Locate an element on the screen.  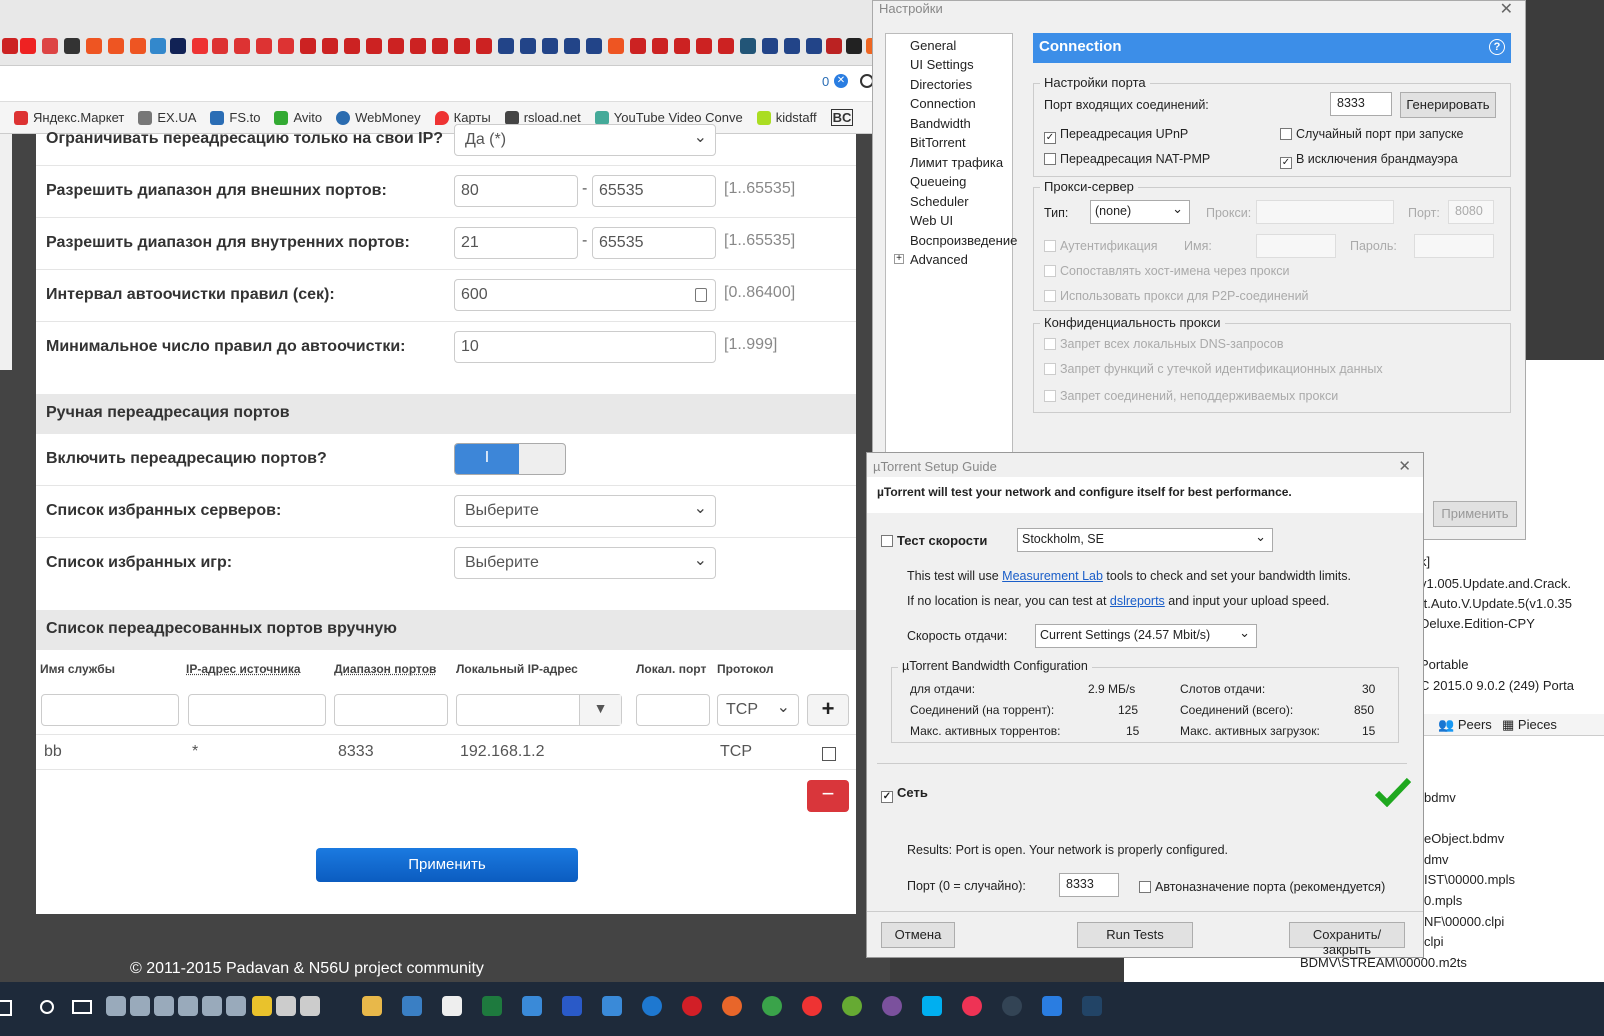
new-protocol-select: TCP is located at coordinates (758, 710).